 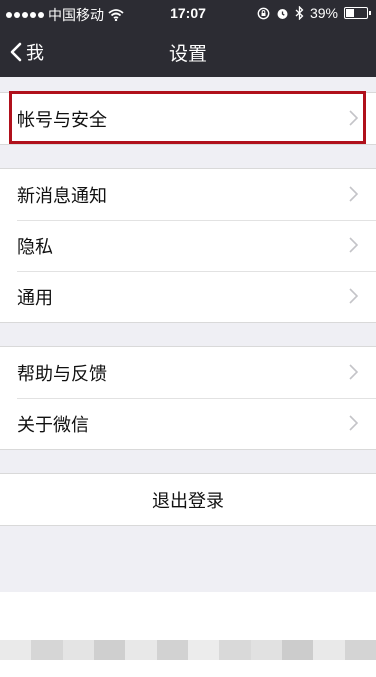 I want to click on logout-label: 退出登录, so click(x=188, y=501).